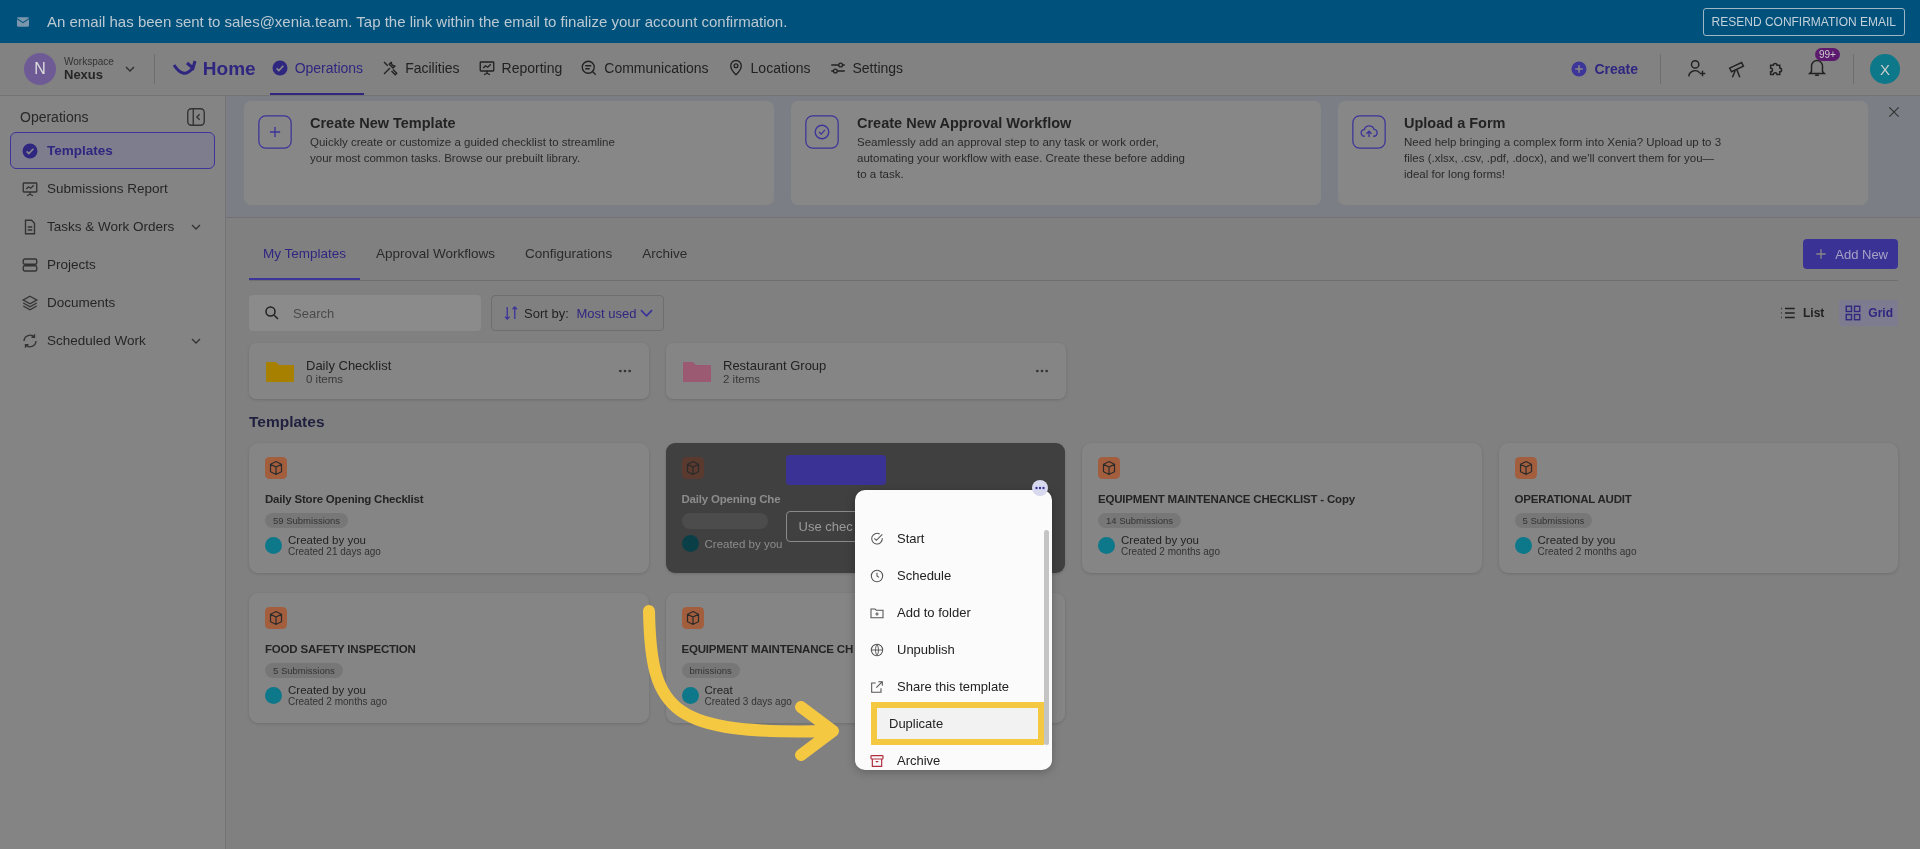 This screenshot has width=1920, height=849. What do you see at coordinates (418, 21) in the screenshot?
I see `banner-message: An email has been sent to sales@xenia.team. Tap the link within the email to finalize your account confirmation.` at bounding box center [418, 21].